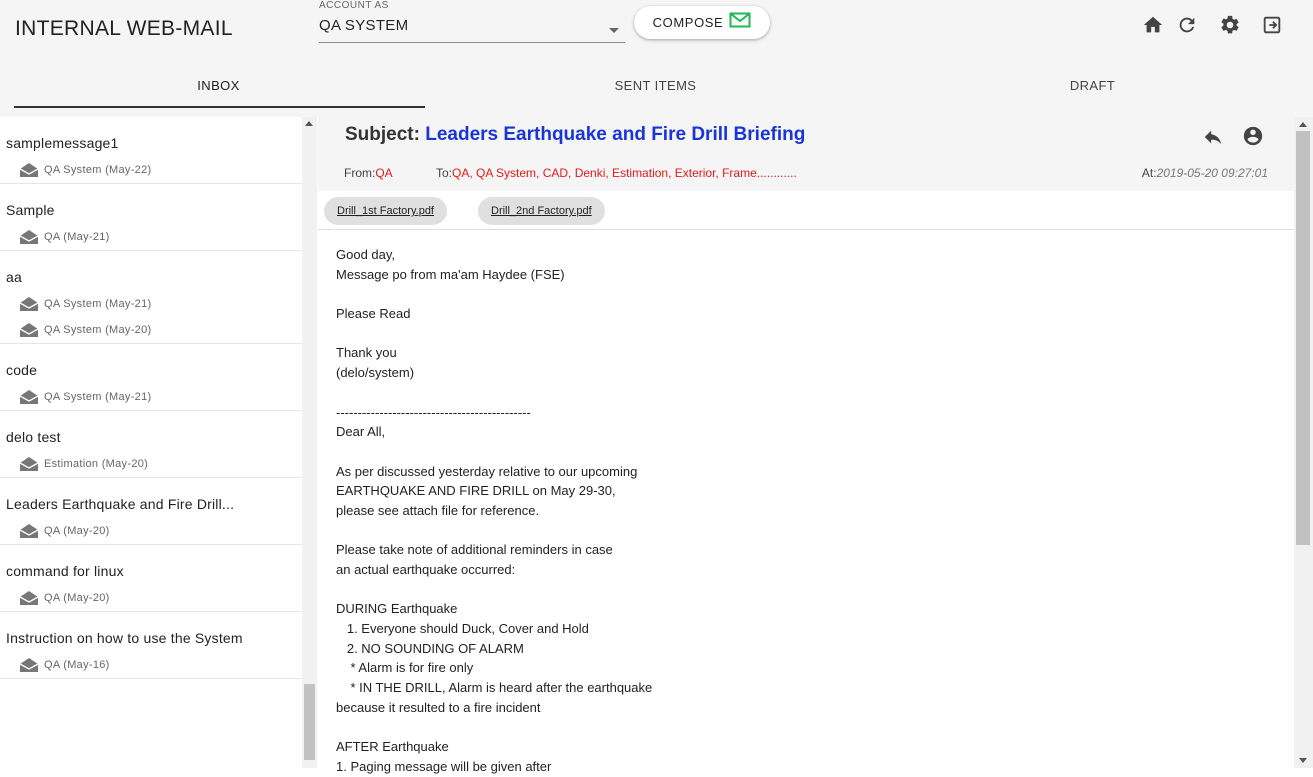 This screenshot has height=777, width=1313. Describe the element at coordinates (438, 510) in the screenshot. I see `body-line: please see attach file for reference.` at that location.